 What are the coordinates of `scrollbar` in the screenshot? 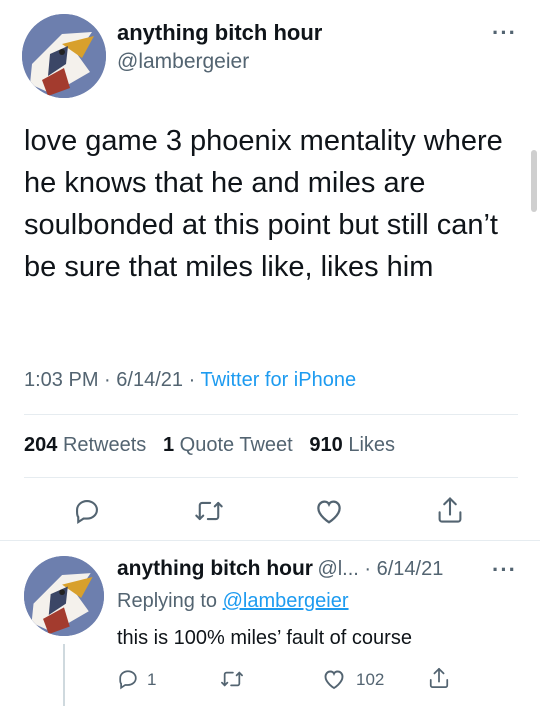 It's located at (534, 181).